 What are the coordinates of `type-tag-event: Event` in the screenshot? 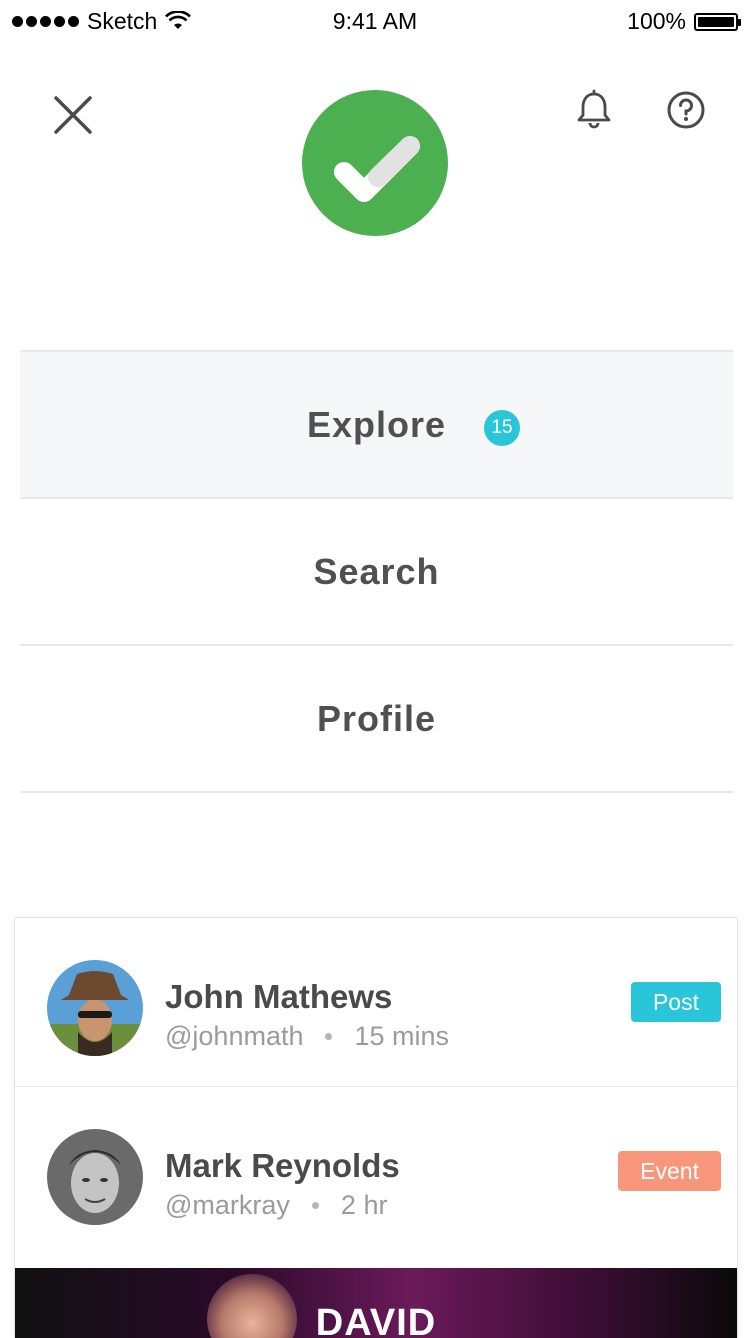 It's located at (669, 1171).